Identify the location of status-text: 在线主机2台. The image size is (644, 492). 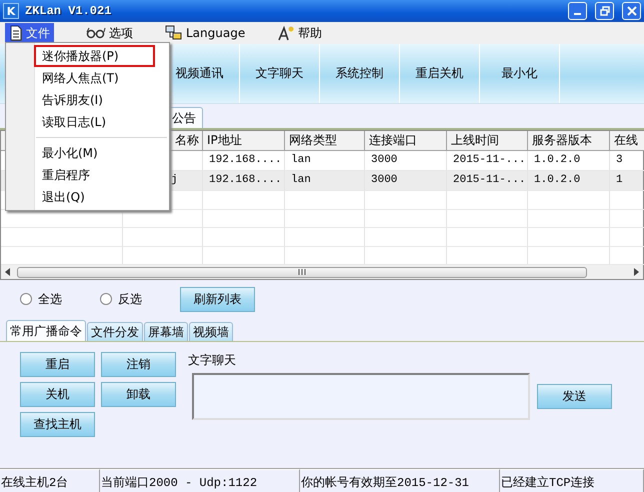
(34, 483).